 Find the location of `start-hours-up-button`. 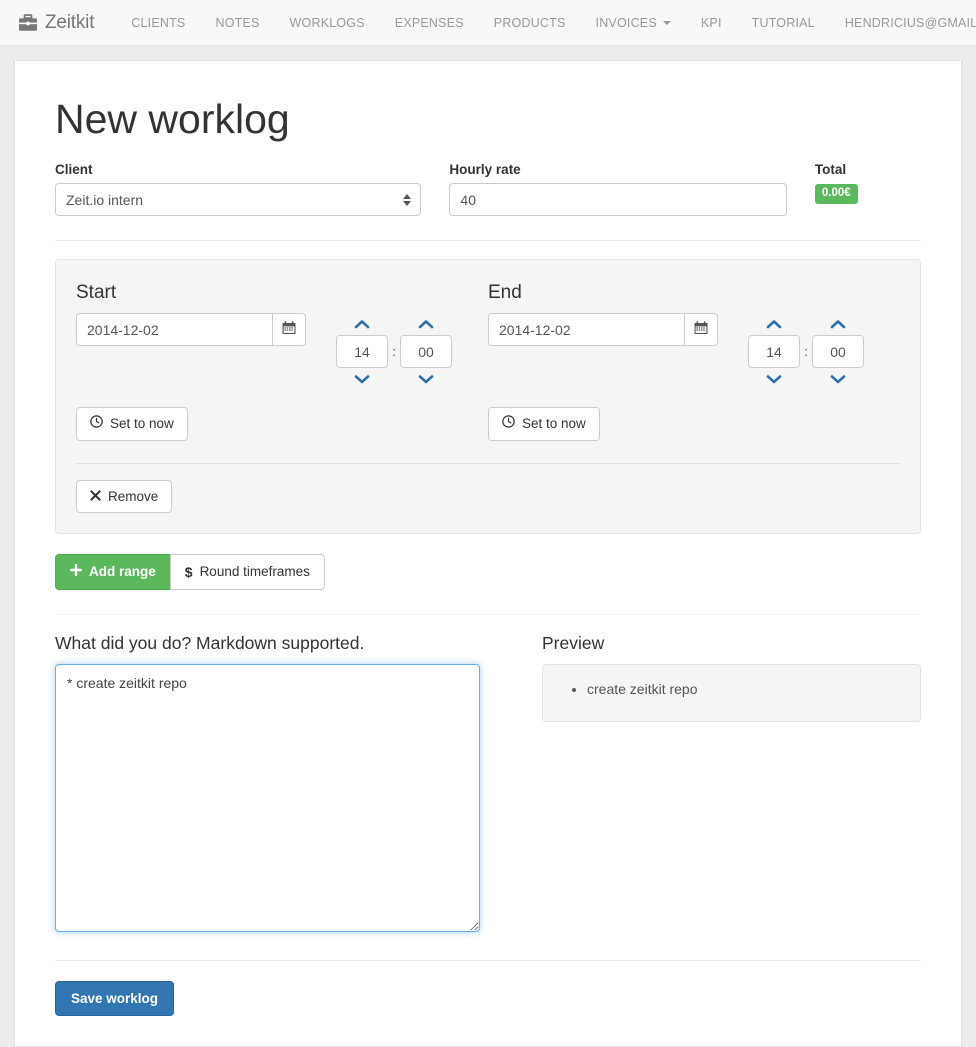

start-hours-up-button is located at coordinates (362, 324).